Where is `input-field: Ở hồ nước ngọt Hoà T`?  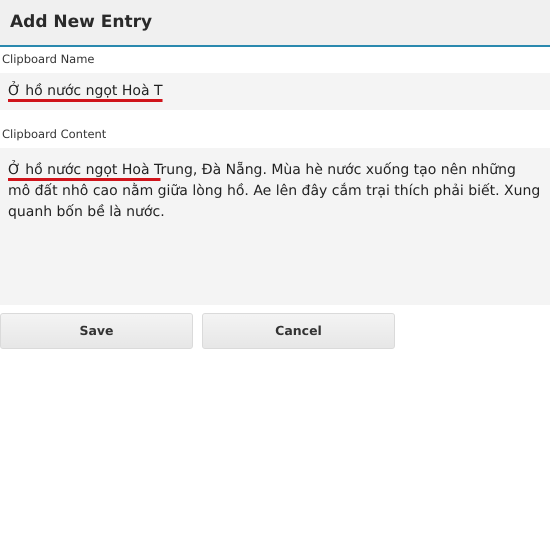 input-field: Ở hồ nước ngọt Hoà T is located at coordinates (275, 91).